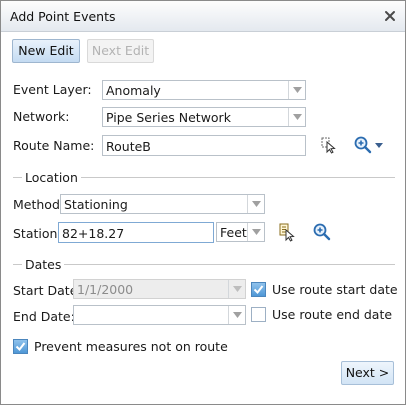 This screenshot has height=405, width=406. I want to click on dates-divider, so click(204, 264).